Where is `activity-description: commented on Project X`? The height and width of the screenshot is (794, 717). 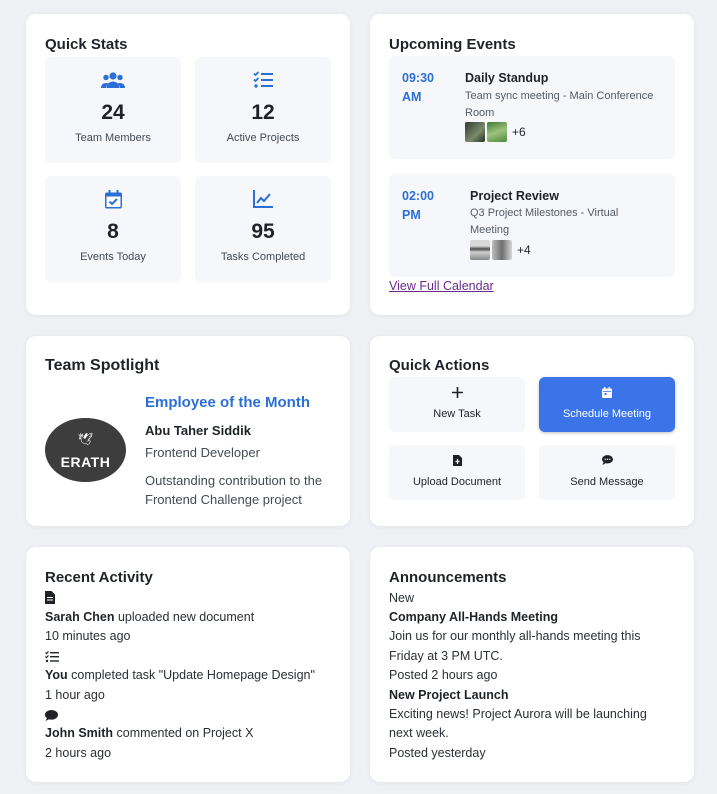 activity-description: commented on Project X is located at coordinates (185, 733).